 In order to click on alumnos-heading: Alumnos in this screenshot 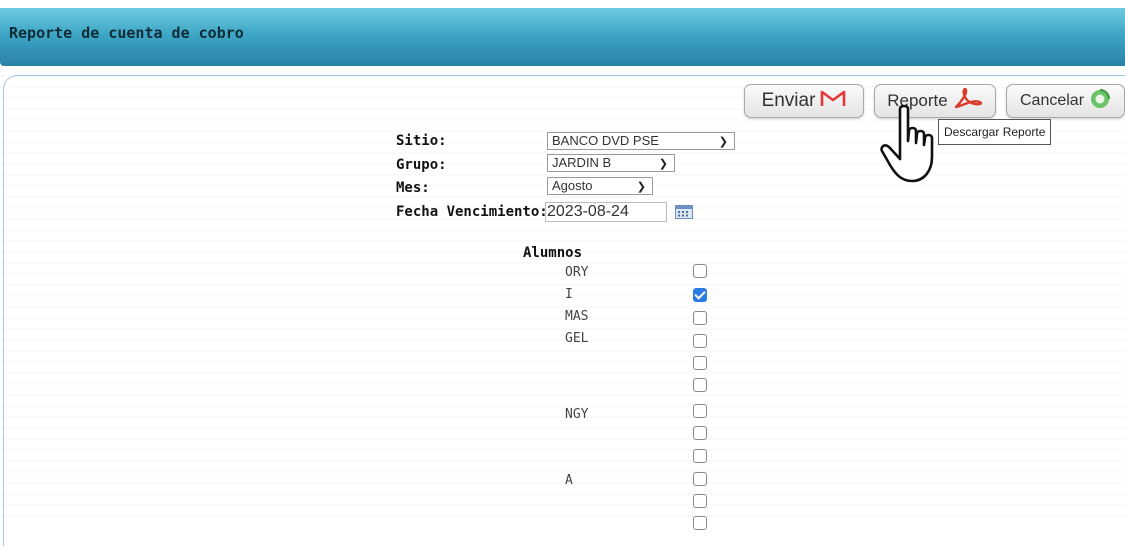, I will do `click(553, 253)`.